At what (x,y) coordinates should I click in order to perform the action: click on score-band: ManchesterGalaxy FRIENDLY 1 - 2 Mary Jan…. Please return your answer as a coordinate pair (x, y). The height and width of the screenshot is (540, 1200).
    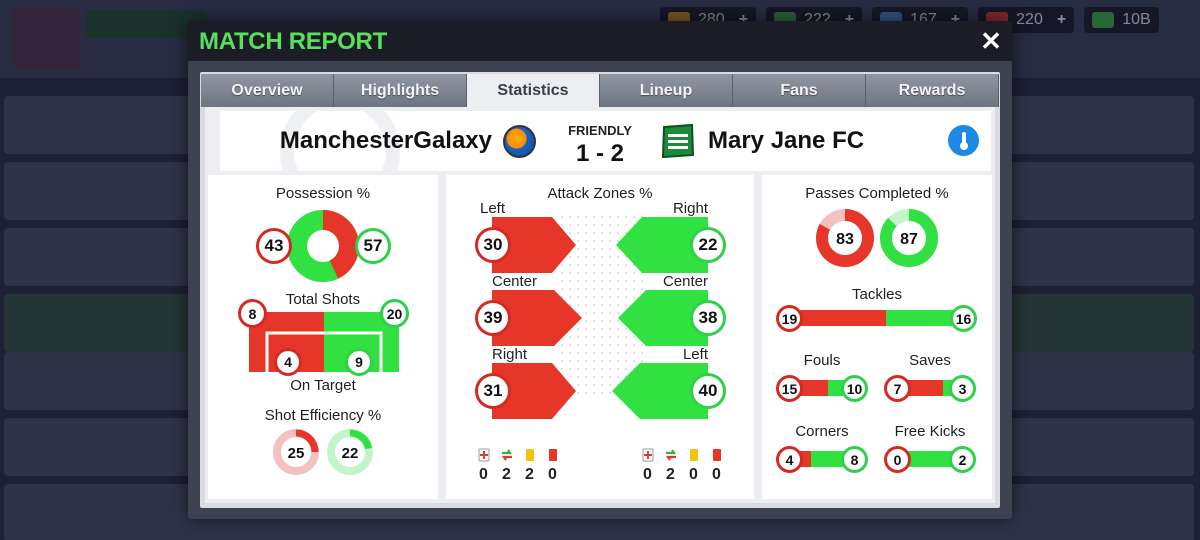
    Looking at the image, I should click on (605, 141).